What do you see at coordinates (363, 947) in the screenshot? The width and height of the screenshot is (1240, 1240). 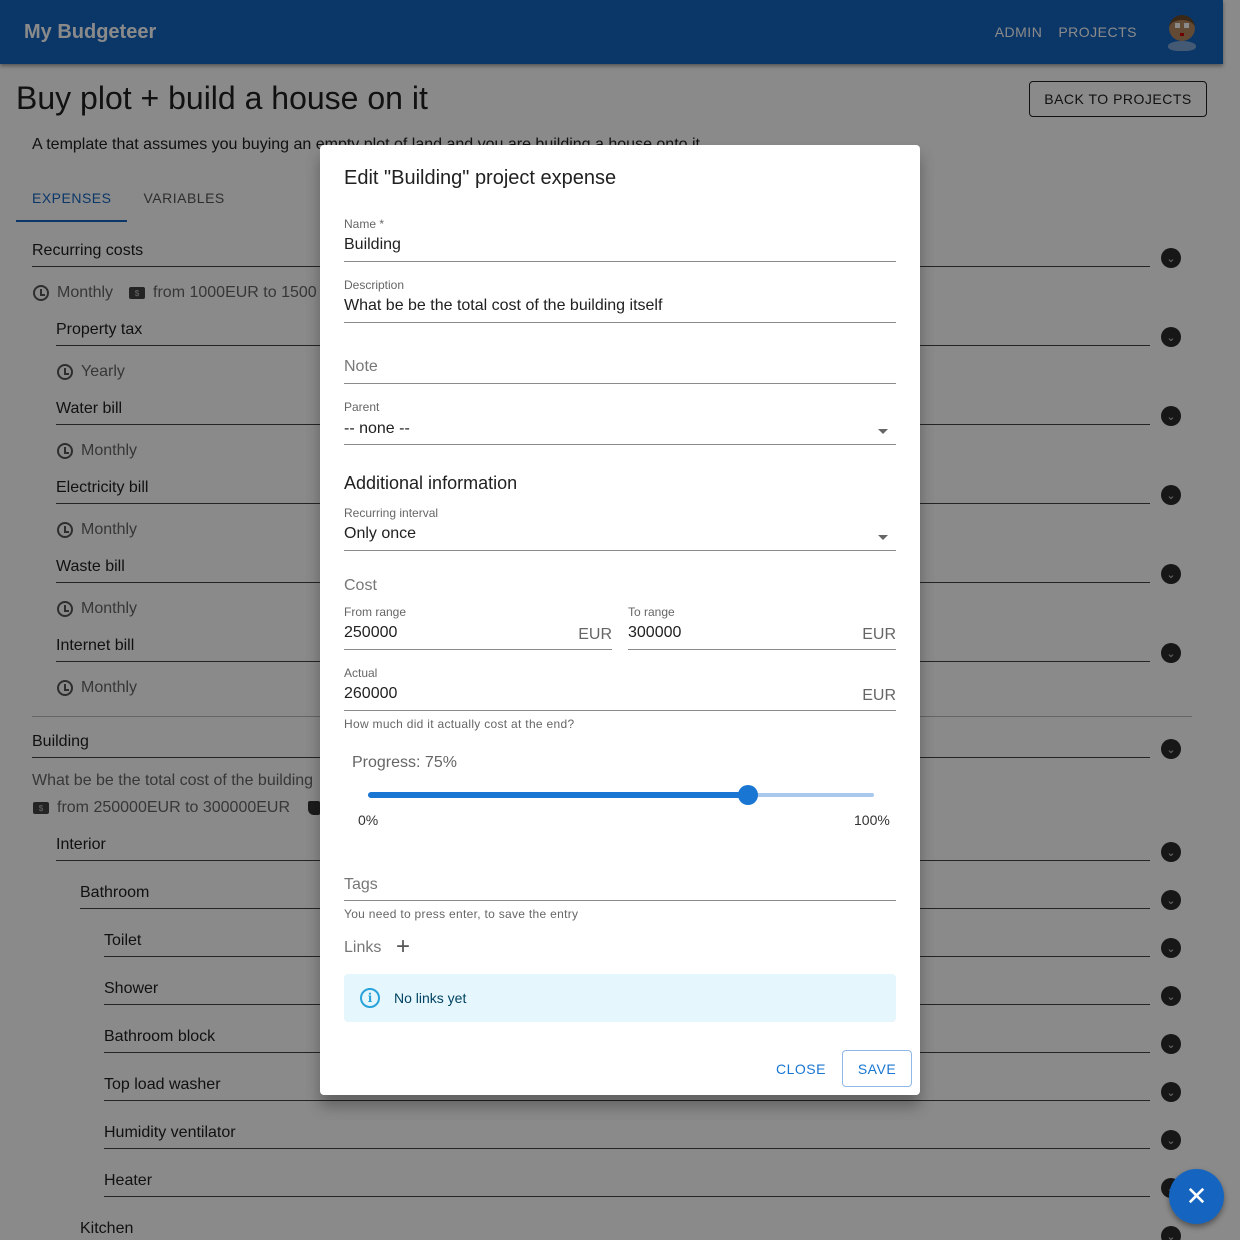 I see `links-label: Links` at bounding box center [363, 947].